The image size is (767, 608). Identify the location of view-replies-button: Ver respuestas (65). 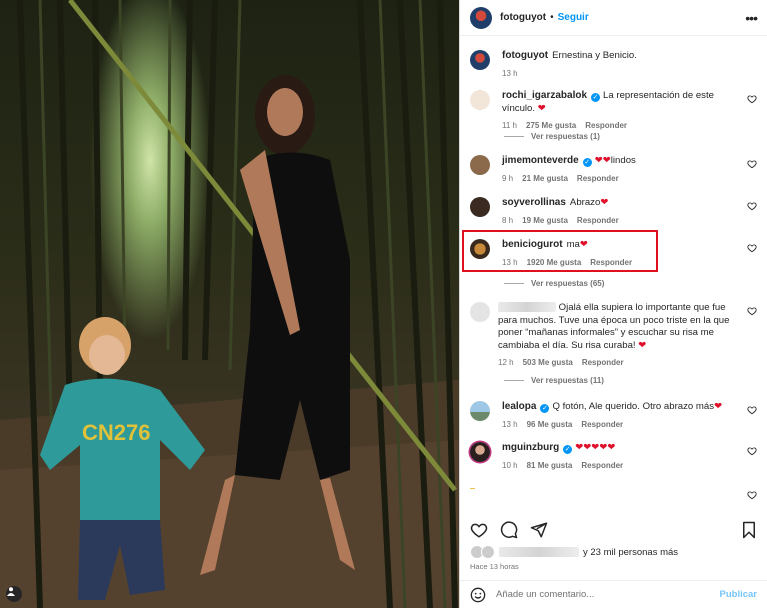
(554, 283).